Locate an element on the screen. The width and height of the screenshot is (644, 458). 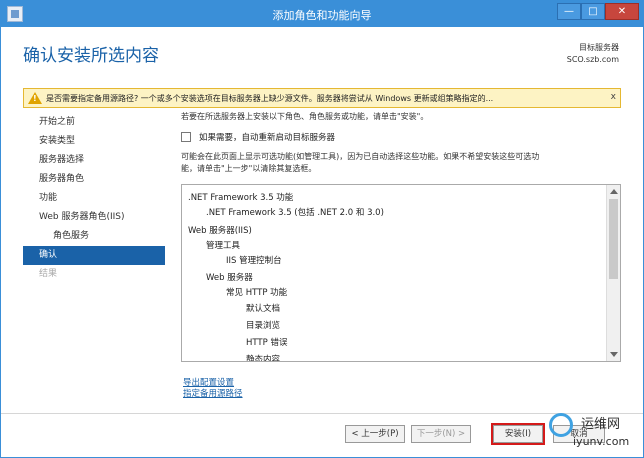
step-role-services: 角色服务 is located at coordinates (94, 236).